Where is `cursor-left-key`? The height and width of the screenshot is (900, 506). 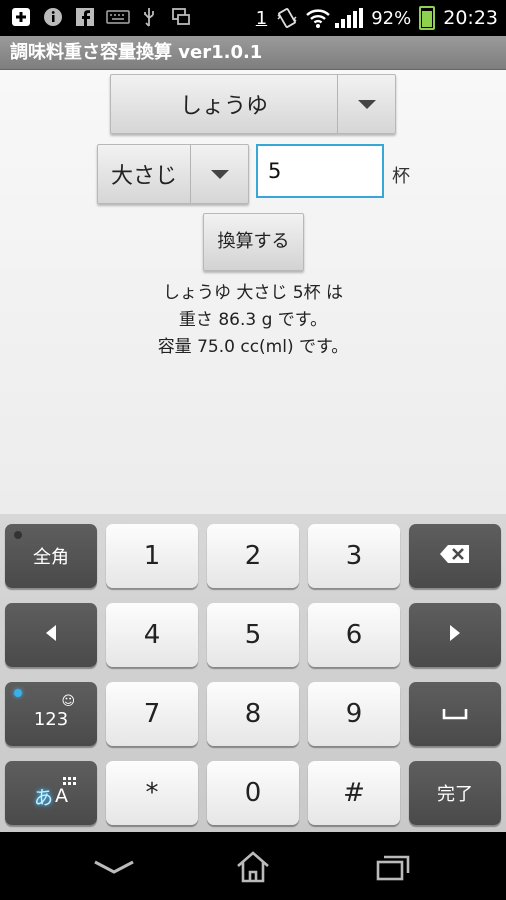 cursor-left-key is located at coordinates (51, 635).